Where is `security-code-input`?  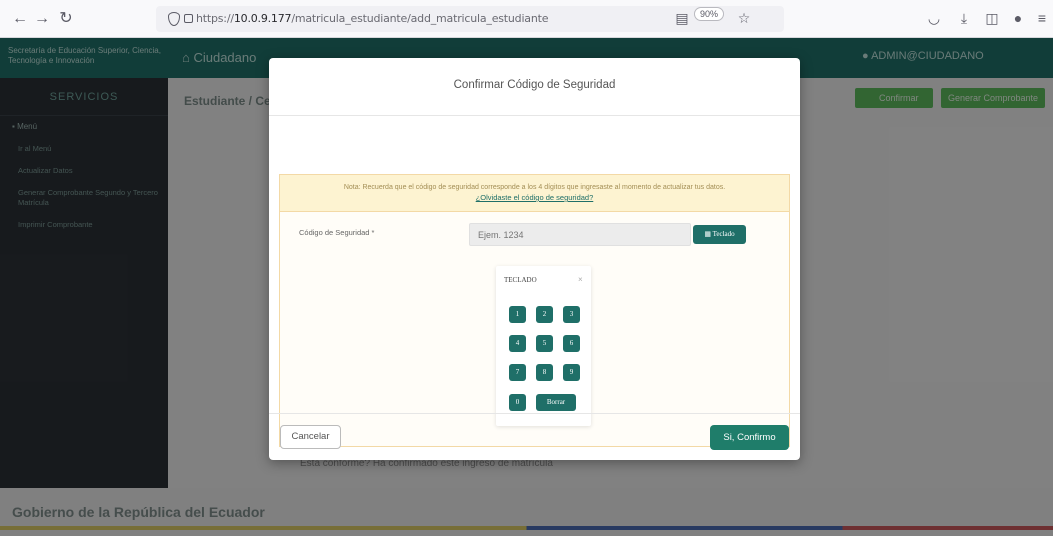 security-code-input is located at coordinates (580, 234).